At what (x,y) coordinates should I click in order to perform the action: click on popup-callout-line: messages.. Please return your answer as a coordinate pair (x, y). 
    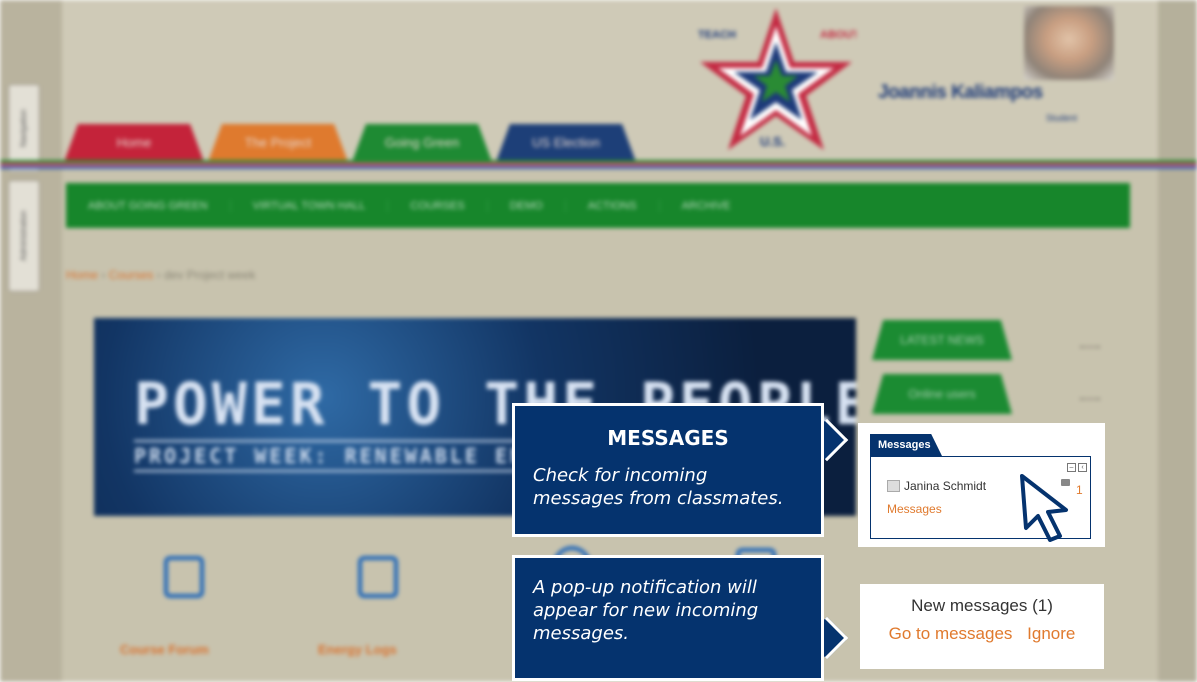
    Looking at the image, I should click on (581, 633).